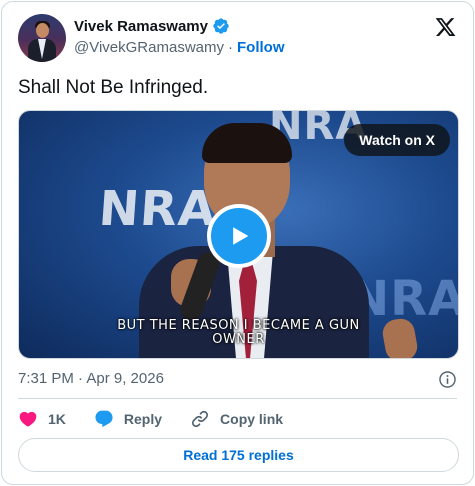 The image size is (475, 486). I want to click on action-bar: 1K Reply Copy link, so click(164, 419).